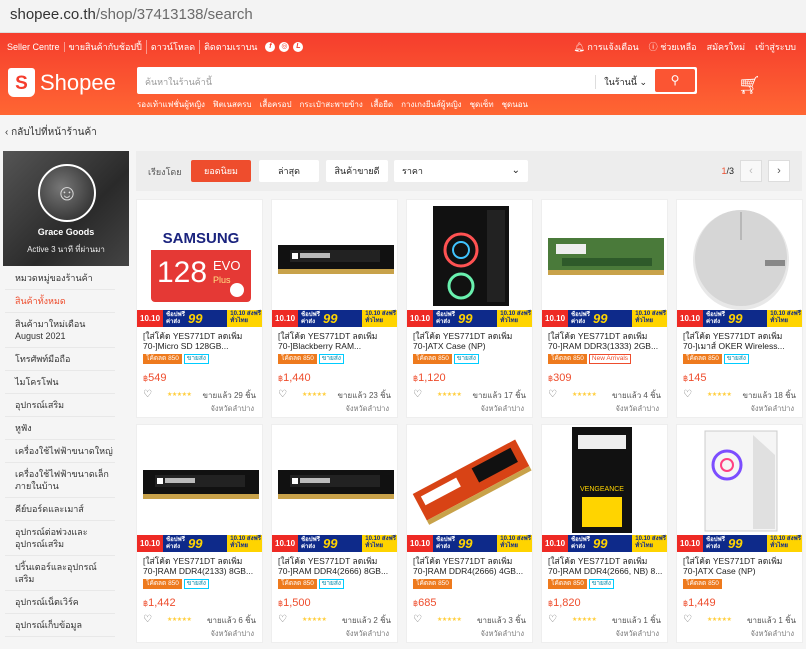  What do you see at coordinates (174, 47) in the screenshot?
I see `download-link: ดาวน์โหลด` at bounding box center [174, 47].